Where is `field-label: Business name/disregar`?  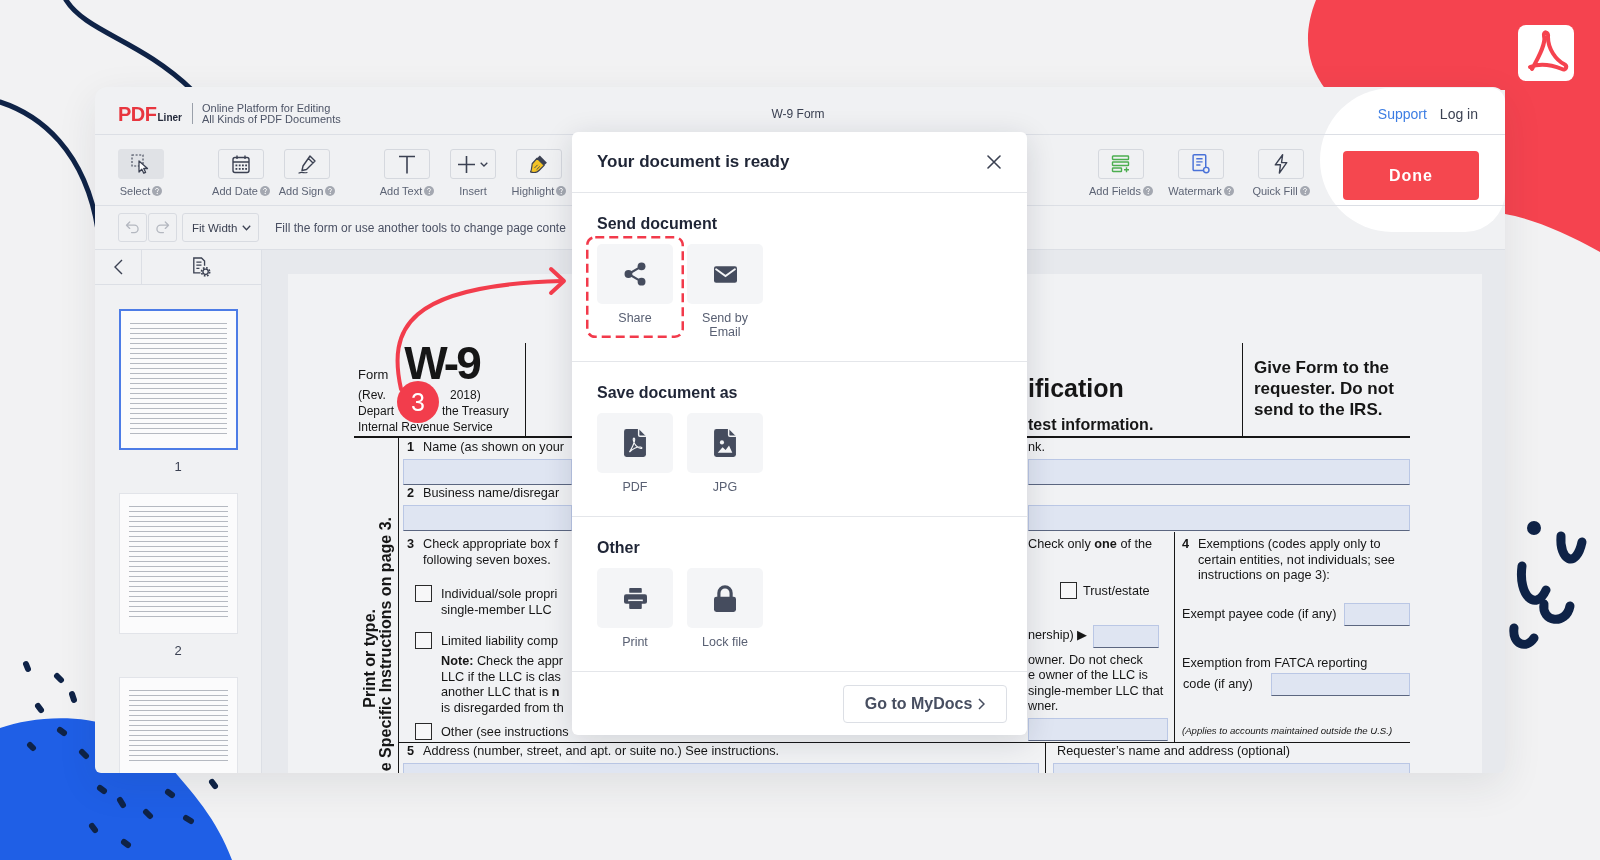 field-label: Business name/disregar is located at coordinates (491, 493).